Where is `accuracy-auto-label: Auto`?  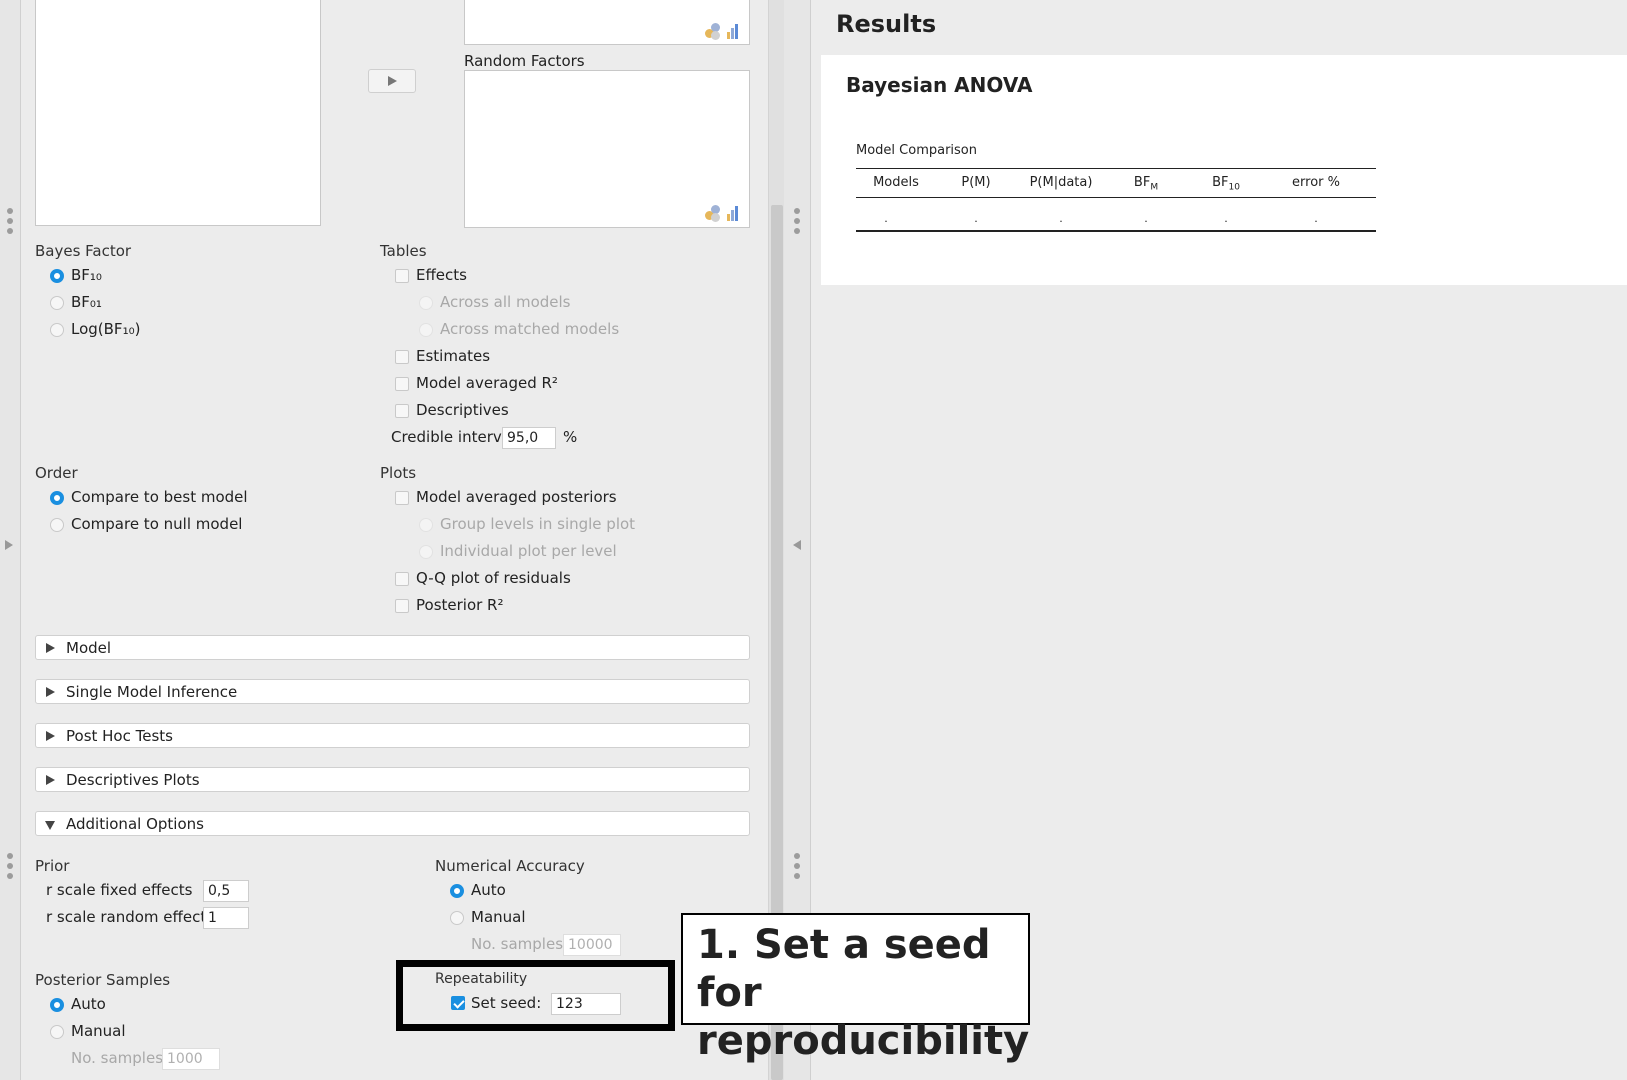
accuracy-auto-label: Auto is located at coordinates (488, 890).